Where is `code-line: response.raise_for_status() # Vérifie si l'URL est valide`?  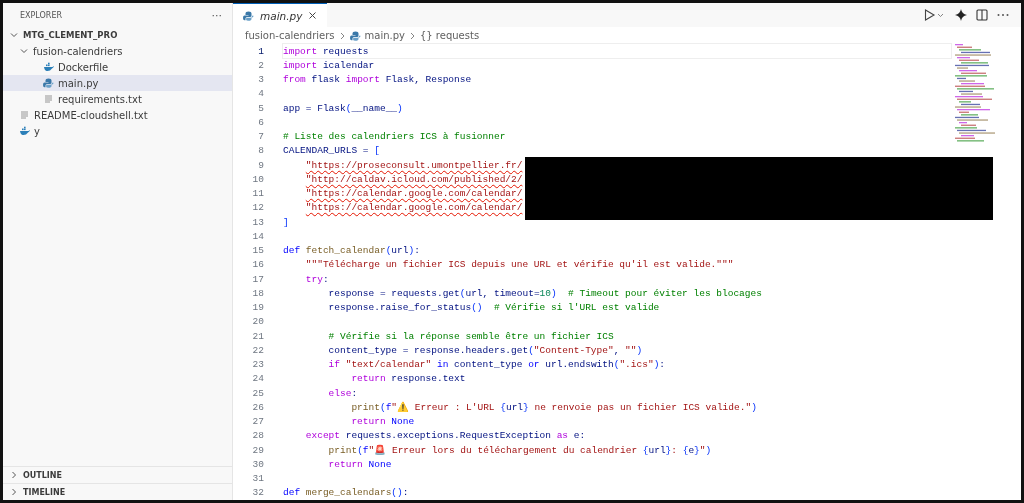
code-line: response.raise_for_status() # Vérifie si l'URL est valide is located at coordinates (494, 308).